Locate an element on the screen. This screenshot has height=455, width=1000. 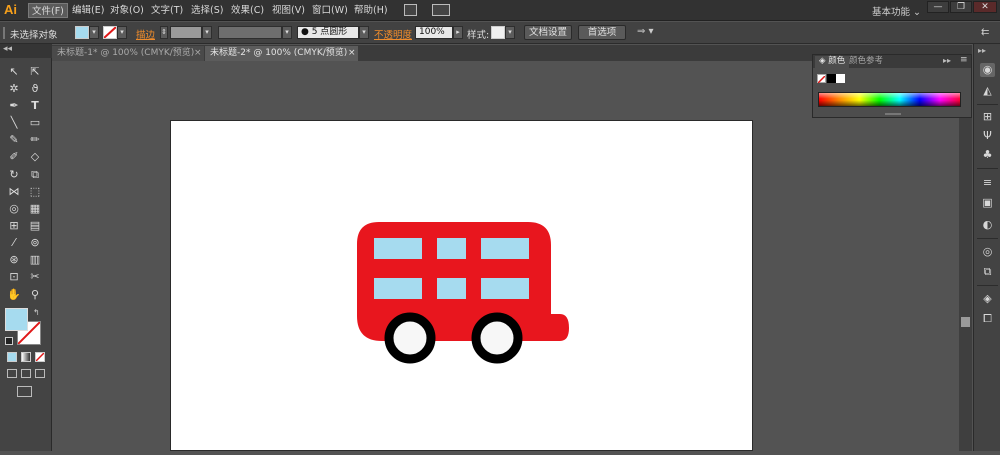
opacity-dropdown: ▸ is located at coordinates (458, 32).